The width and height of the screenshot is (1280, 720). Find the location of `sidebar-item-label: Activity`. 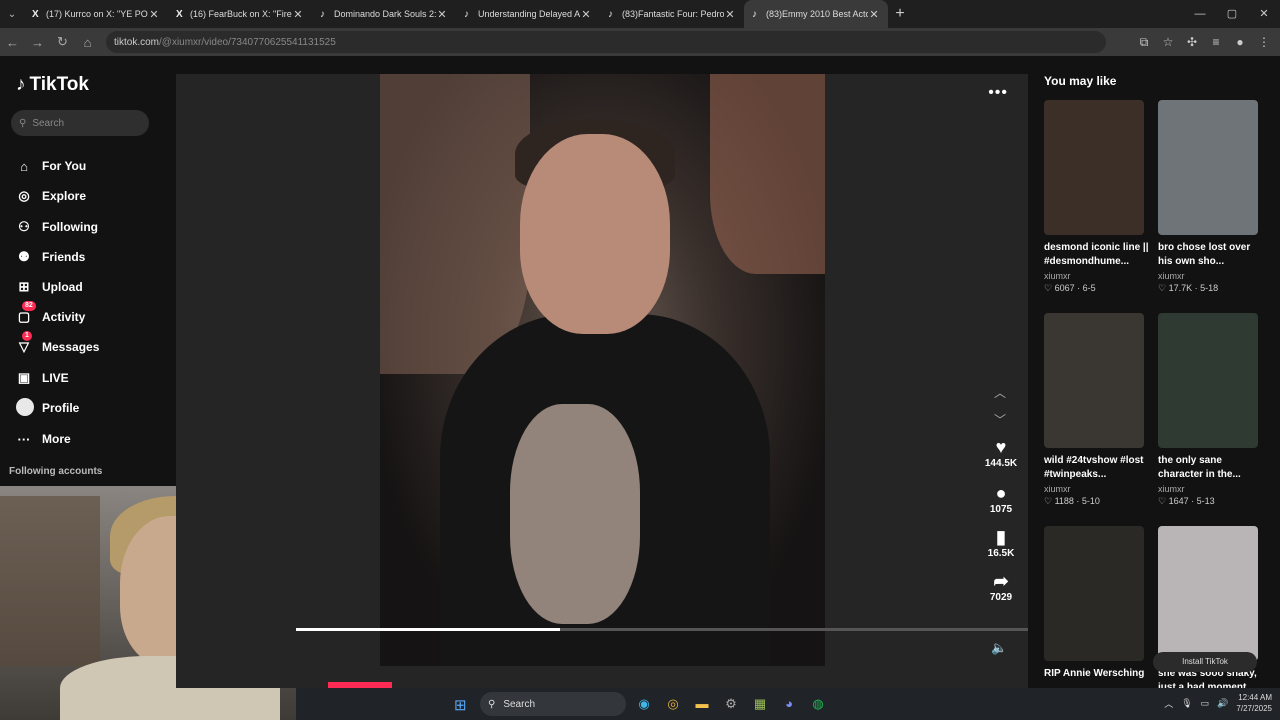

sidebar-item-label: Activity is located at coordinates (64, 317).